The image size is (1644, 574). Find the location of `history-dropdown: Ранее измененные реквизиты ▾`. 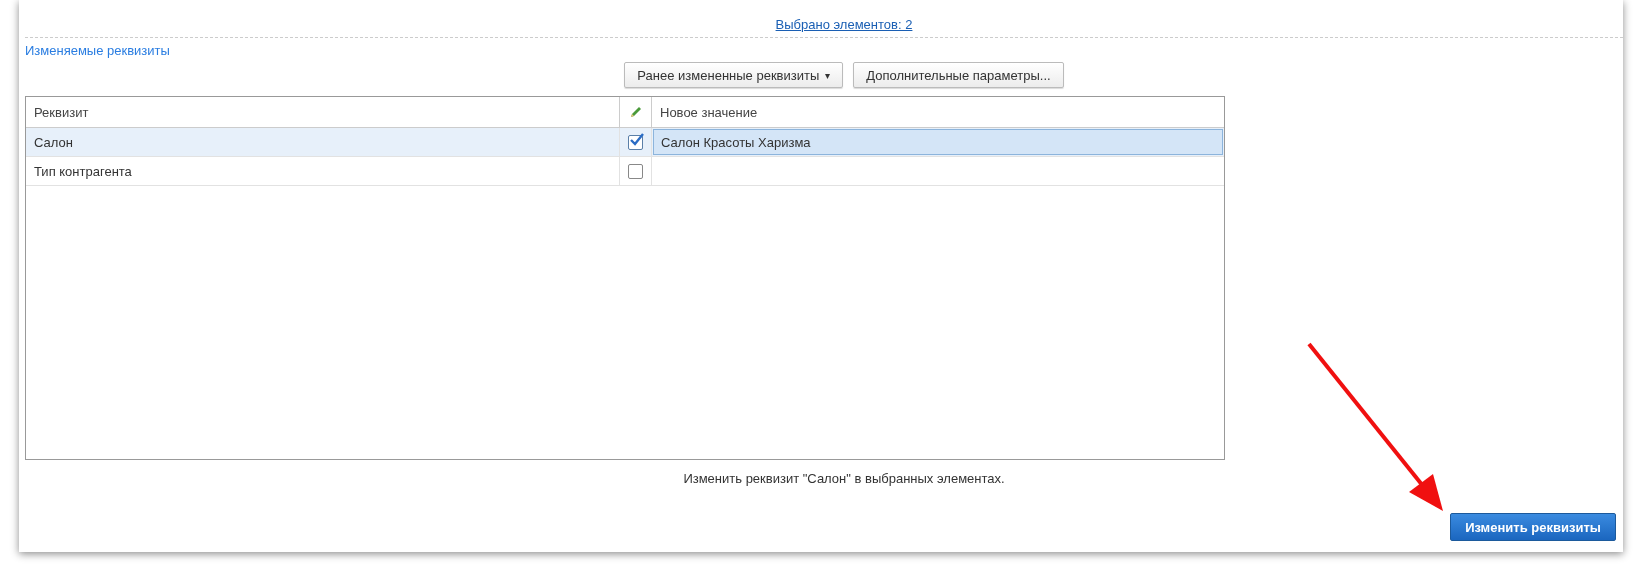

history-dropdown: Ранее измененные реквизиты ▾ is located at coordinates (734, 75).